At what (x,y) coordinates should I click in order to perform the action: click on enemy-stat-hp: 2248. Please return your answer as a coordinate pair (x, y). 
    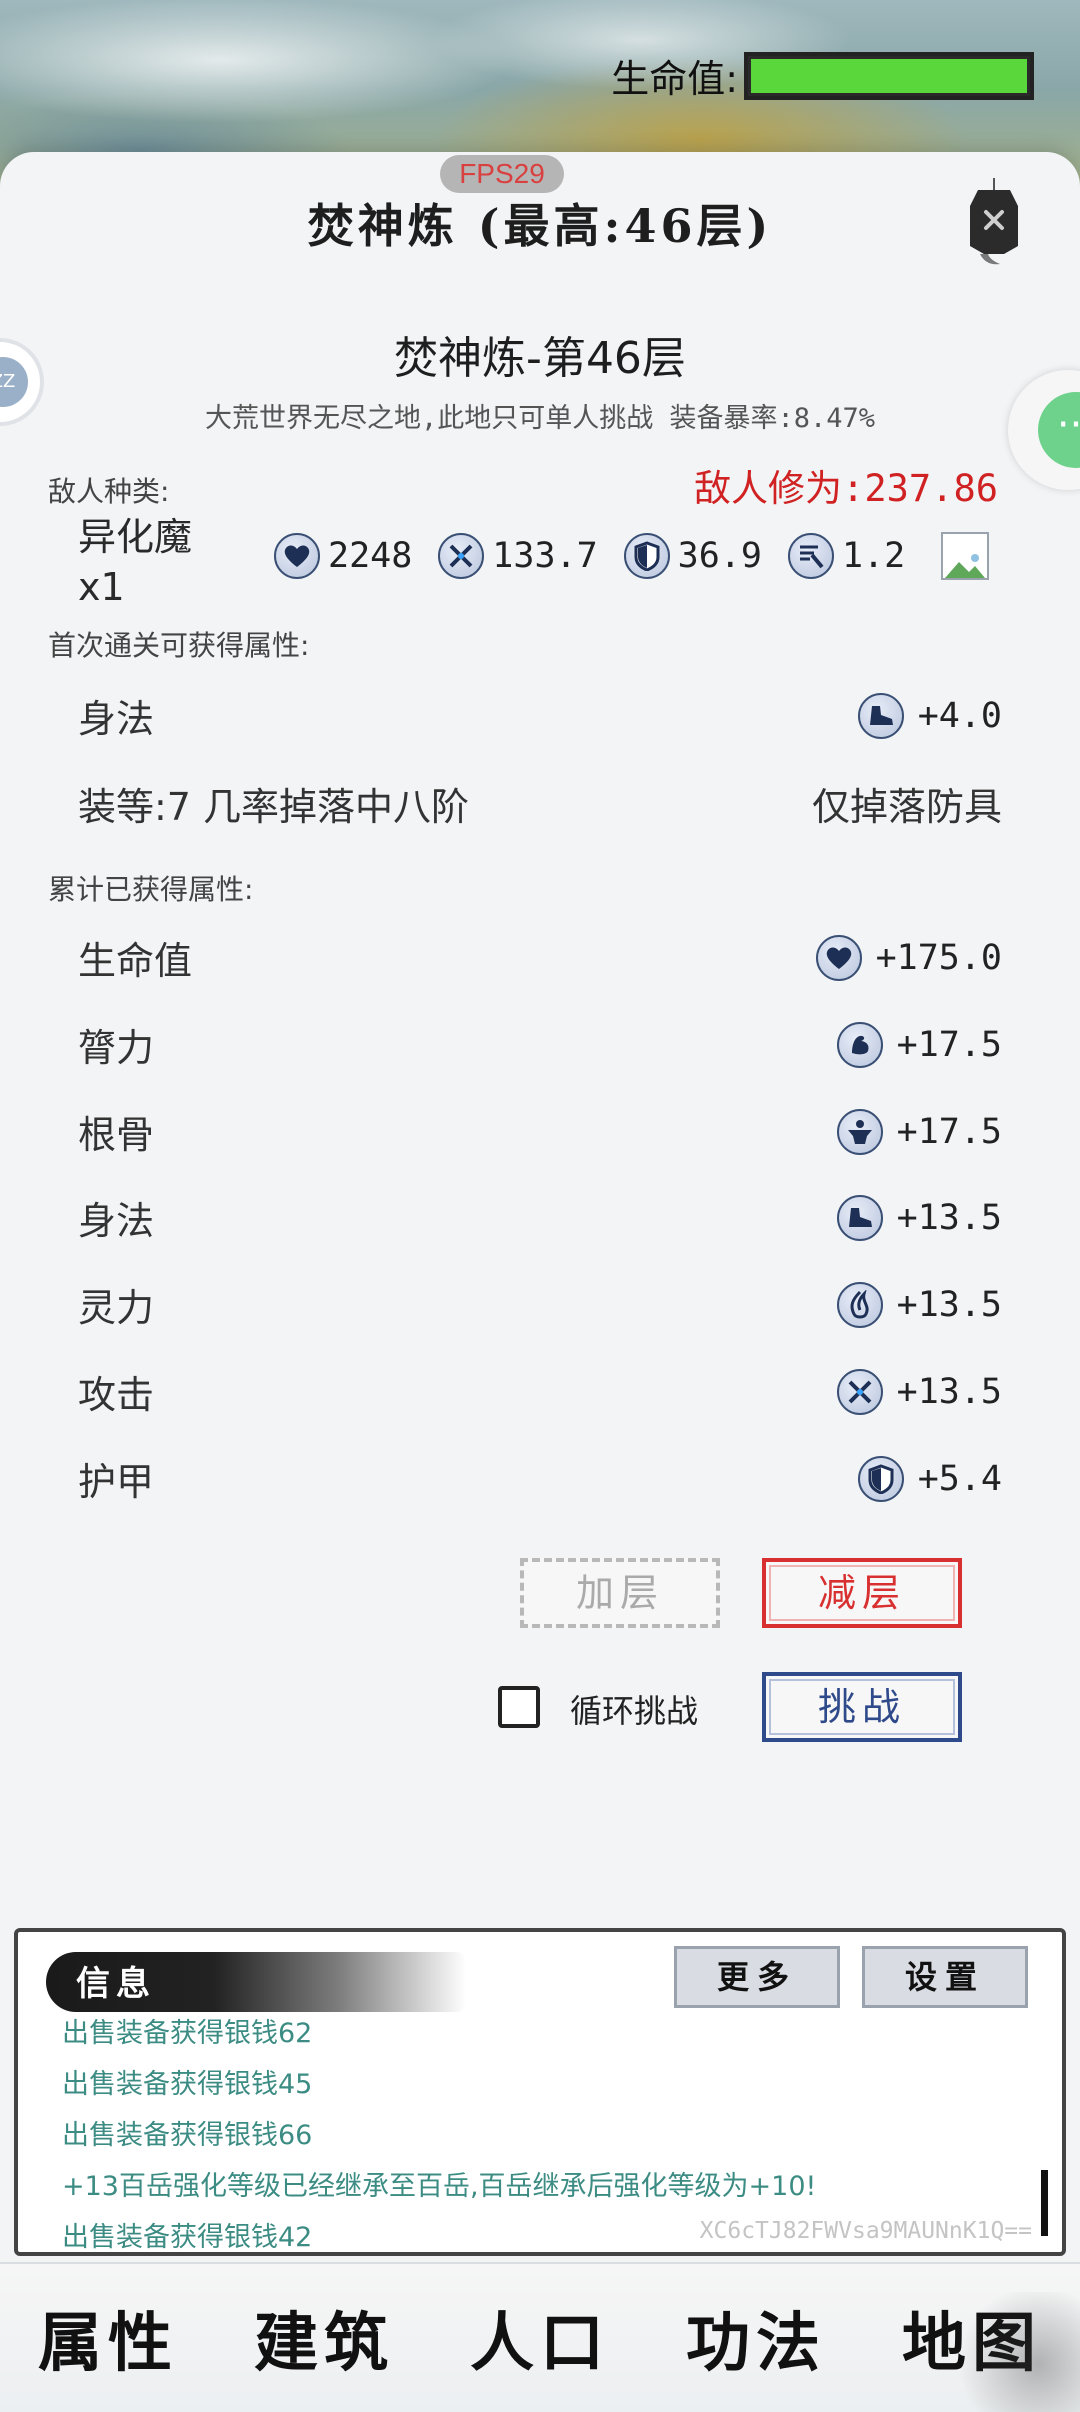
    Looking at the image, I should click on (343, 556).